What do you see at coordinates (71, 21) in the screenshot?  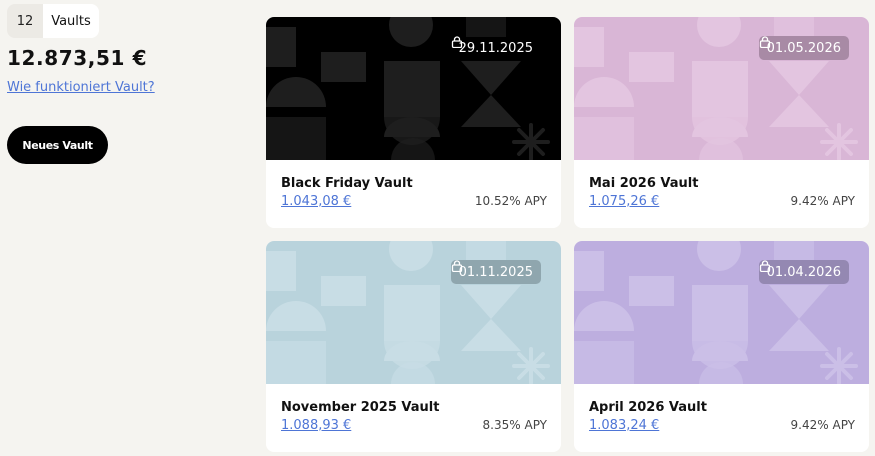 I see `vault-count-label: Vaults` at bounding box center [71, 21].